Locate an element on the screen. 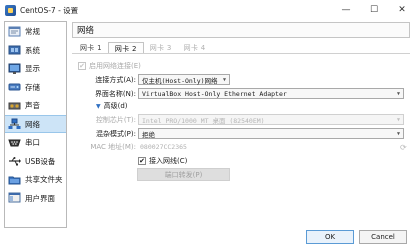 This screenshot has width=416, height=250. close-button: ✕ is located at coordinates (402, 10).